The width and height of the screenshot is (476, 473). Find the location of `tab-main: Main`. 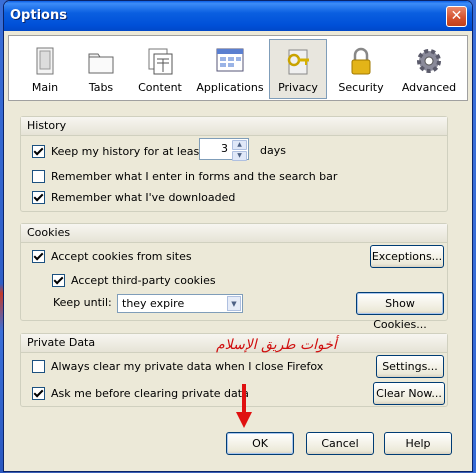

tab-main: Main is located at coordinates (45, 68).